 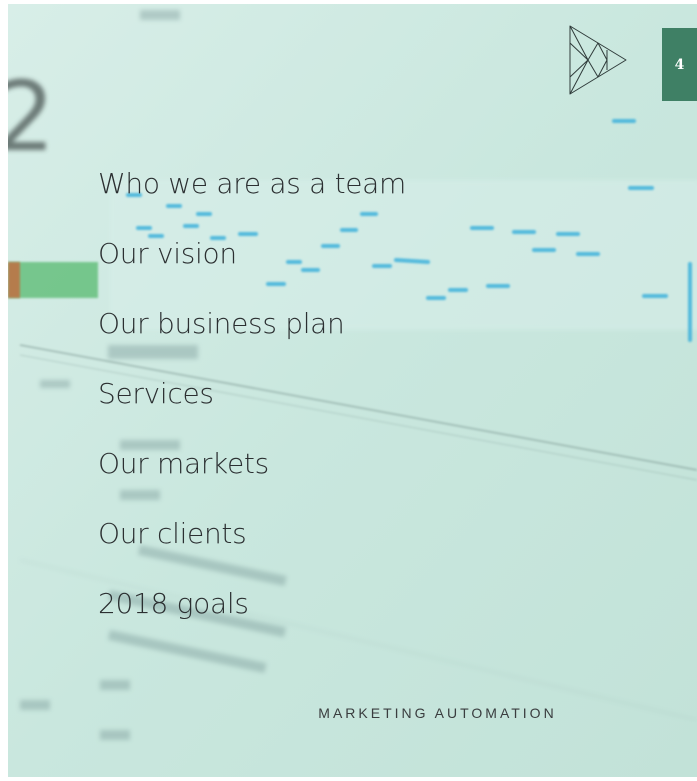 What do you see at coordinates (252, 477) in the screenshot?
I see `agenda-item-markets: Our markets` at bounding box center [252, 477].